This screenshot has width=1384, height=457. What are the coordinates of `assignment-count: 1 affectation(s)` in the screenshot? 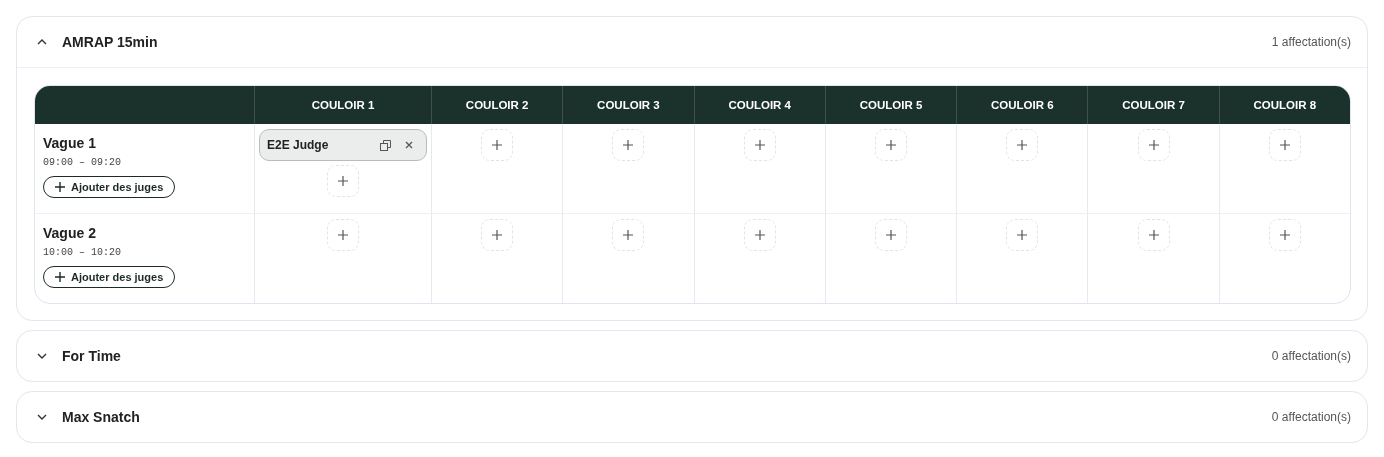 It's located at (1311, 42).